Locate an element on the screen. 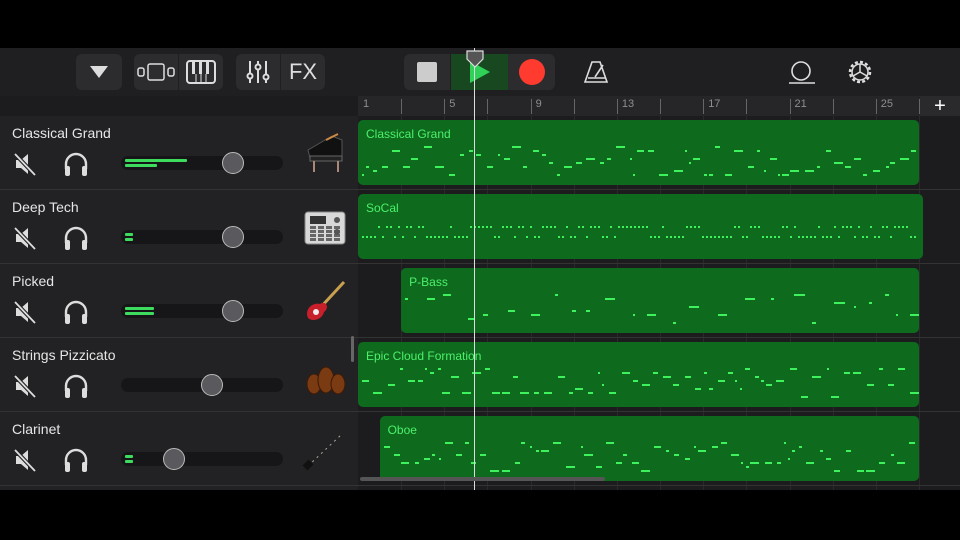 This screenshot has width=960, height=540. track-name: Classical Grand is located at coordinates (61, 133).